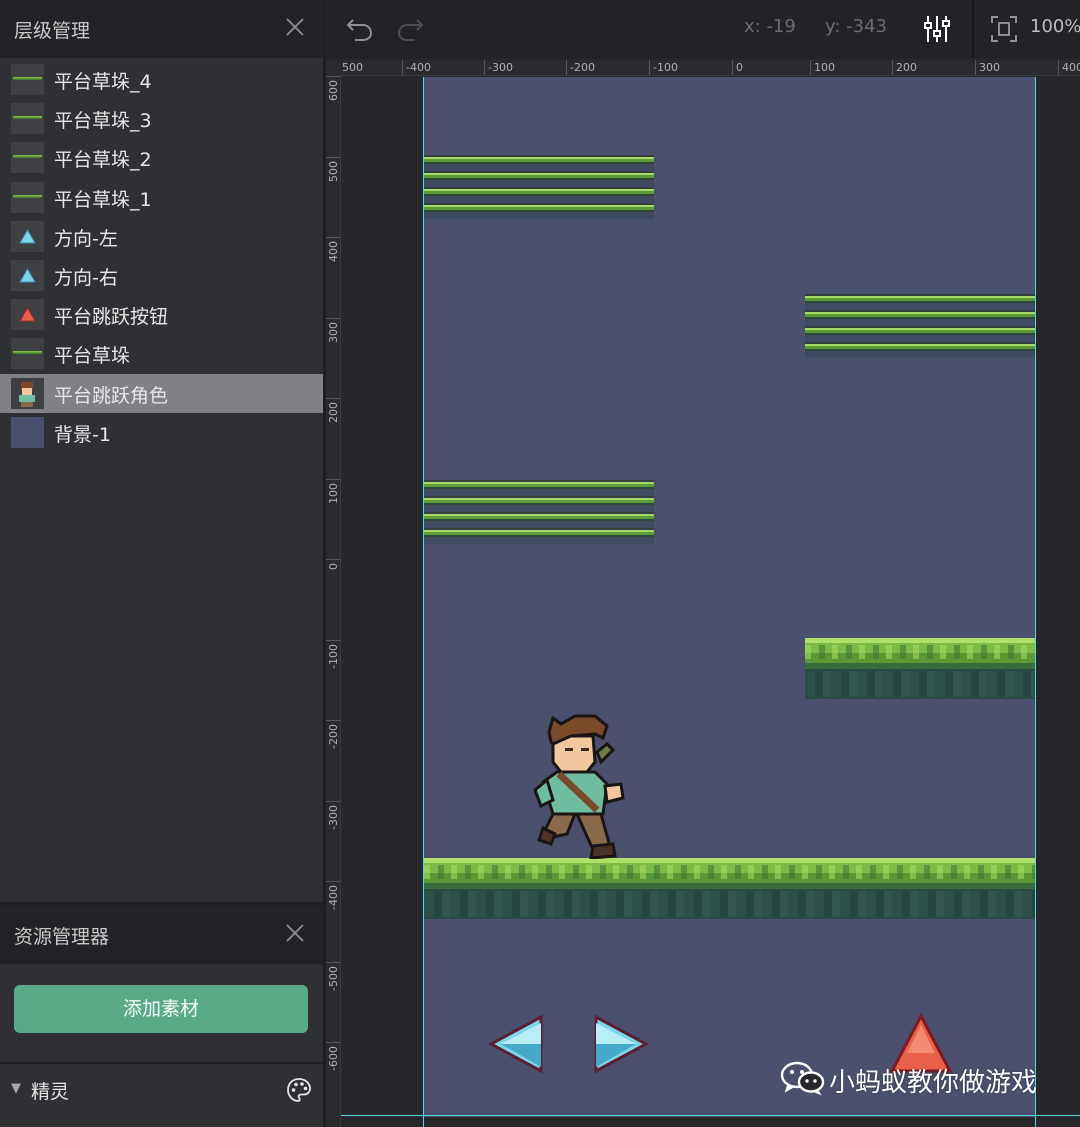 This screenshot has width=1080, height=1127. I want to click on ruler-tick: -500, so click(333, 1002).